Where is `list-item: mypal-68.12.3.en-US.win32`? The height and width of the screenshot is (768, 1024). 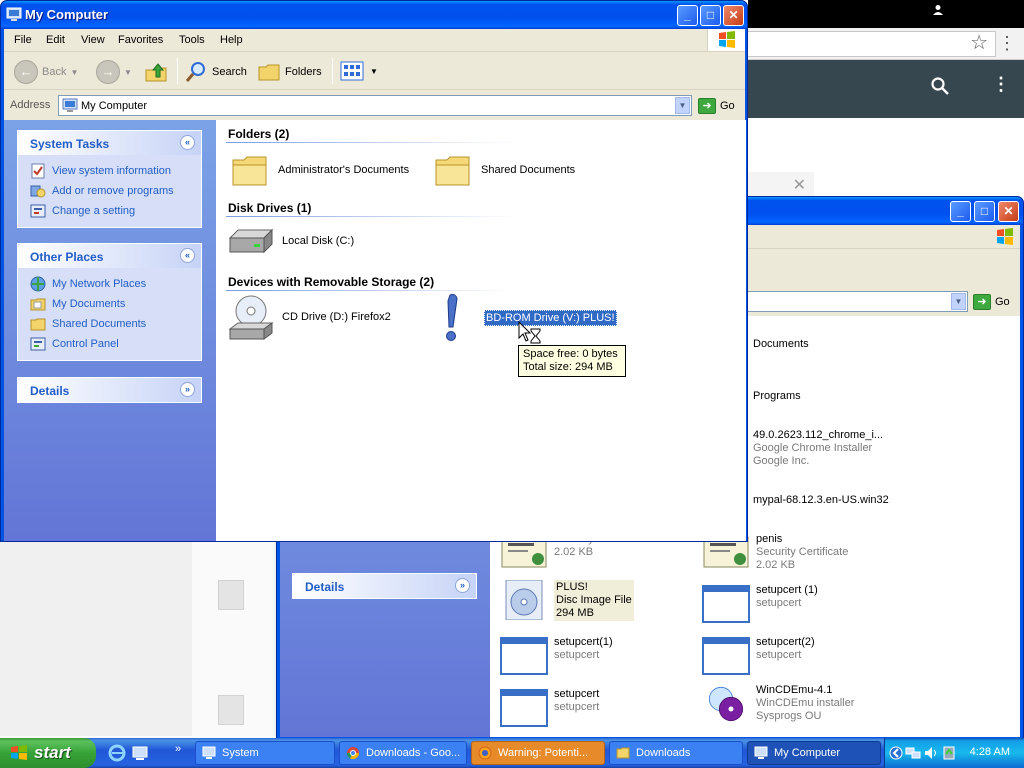 list-item: mypal-68.12.3.en-US.win32 is located at coordinates (821, 500).